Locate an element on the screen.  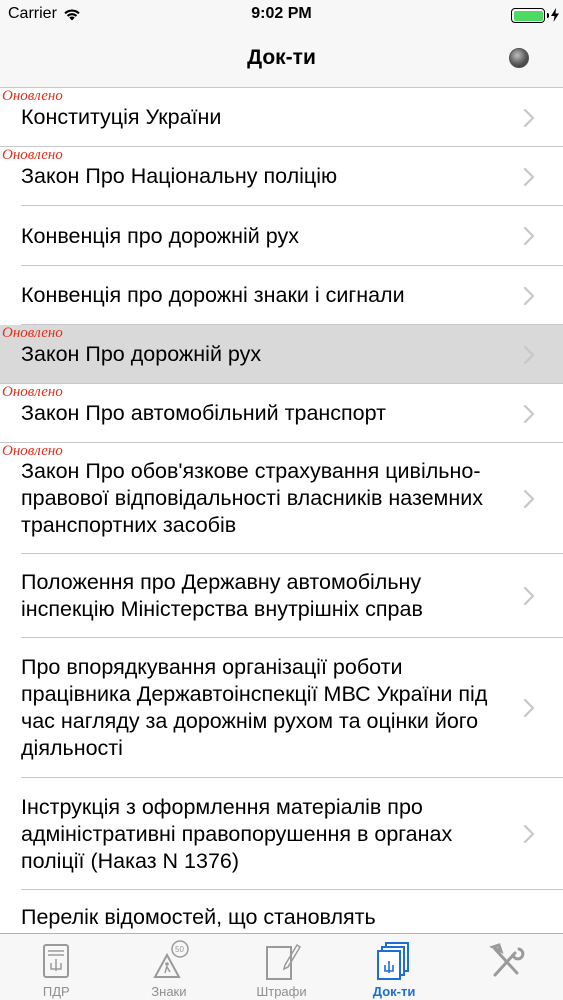
page-title: Док-ти is located at coordinates (281, 57).